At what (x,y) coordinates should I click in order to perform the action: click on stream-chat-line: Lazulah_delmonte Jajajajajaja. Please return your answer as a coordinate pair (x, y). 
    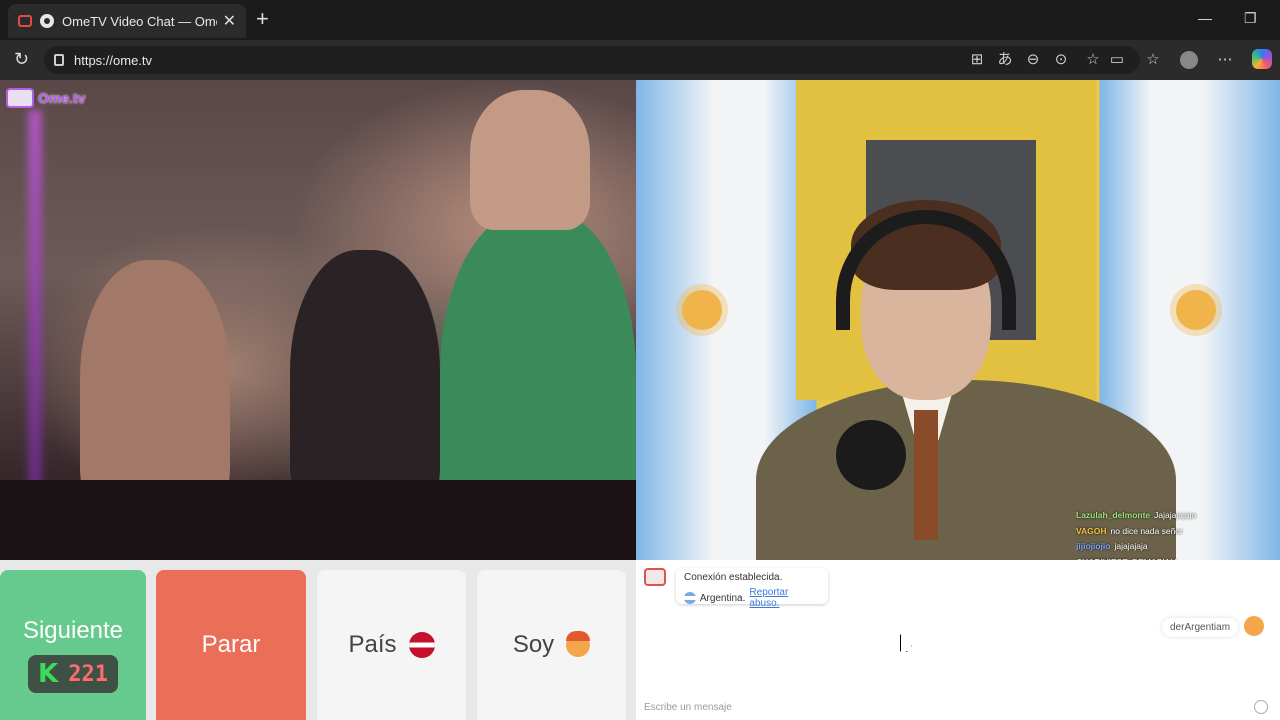
    Looking at the image, I should click on (1178, 516).